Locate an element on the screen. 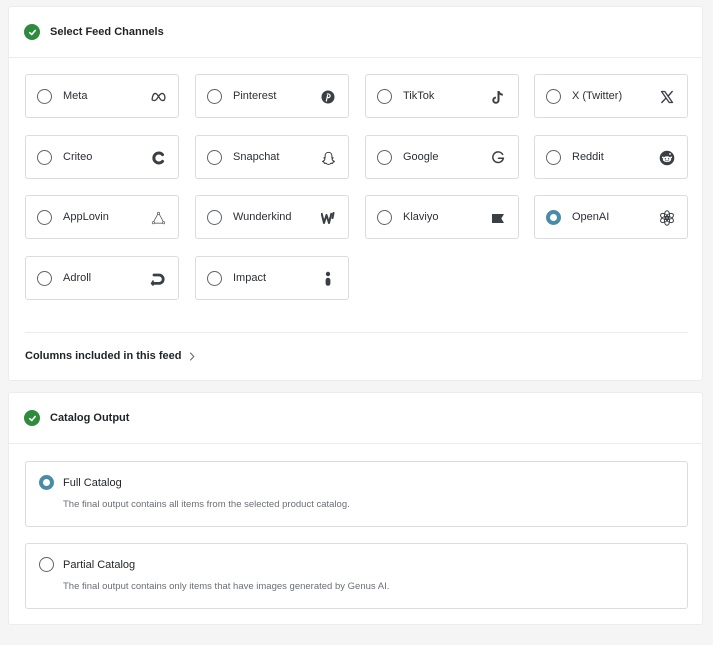 The height and width of the screenshot is (645, 713). adroll-icon is located at coordinates (158, 279).